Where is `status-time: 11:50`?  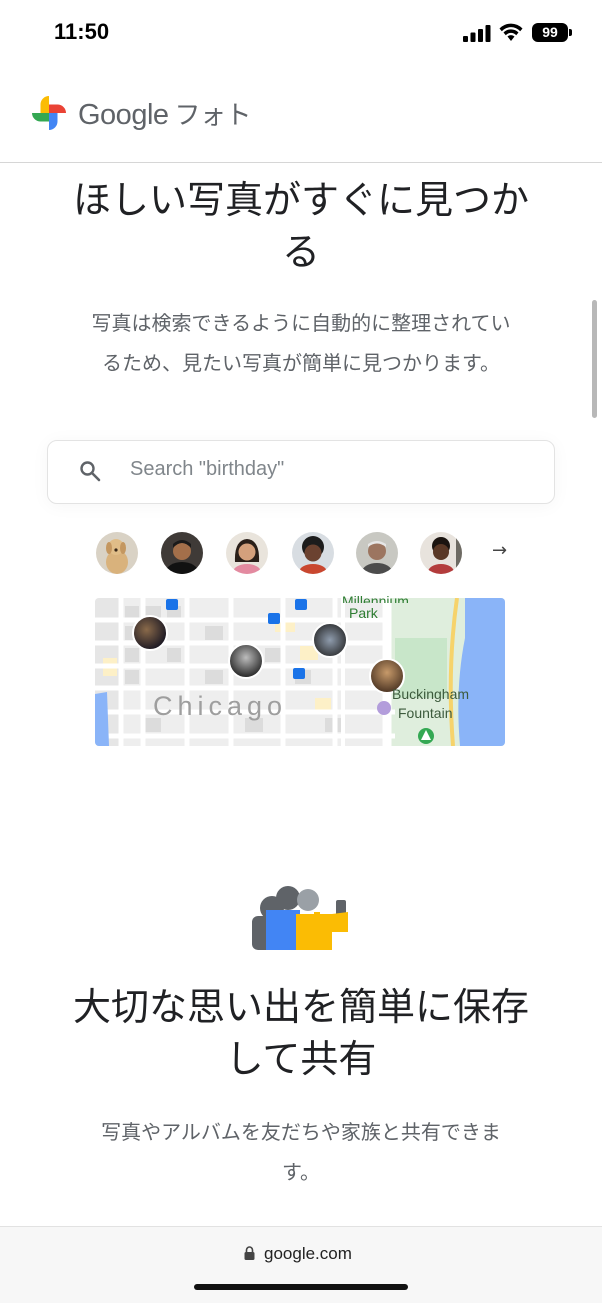 status-time: 11:50 is located at coordinates (82, 31).